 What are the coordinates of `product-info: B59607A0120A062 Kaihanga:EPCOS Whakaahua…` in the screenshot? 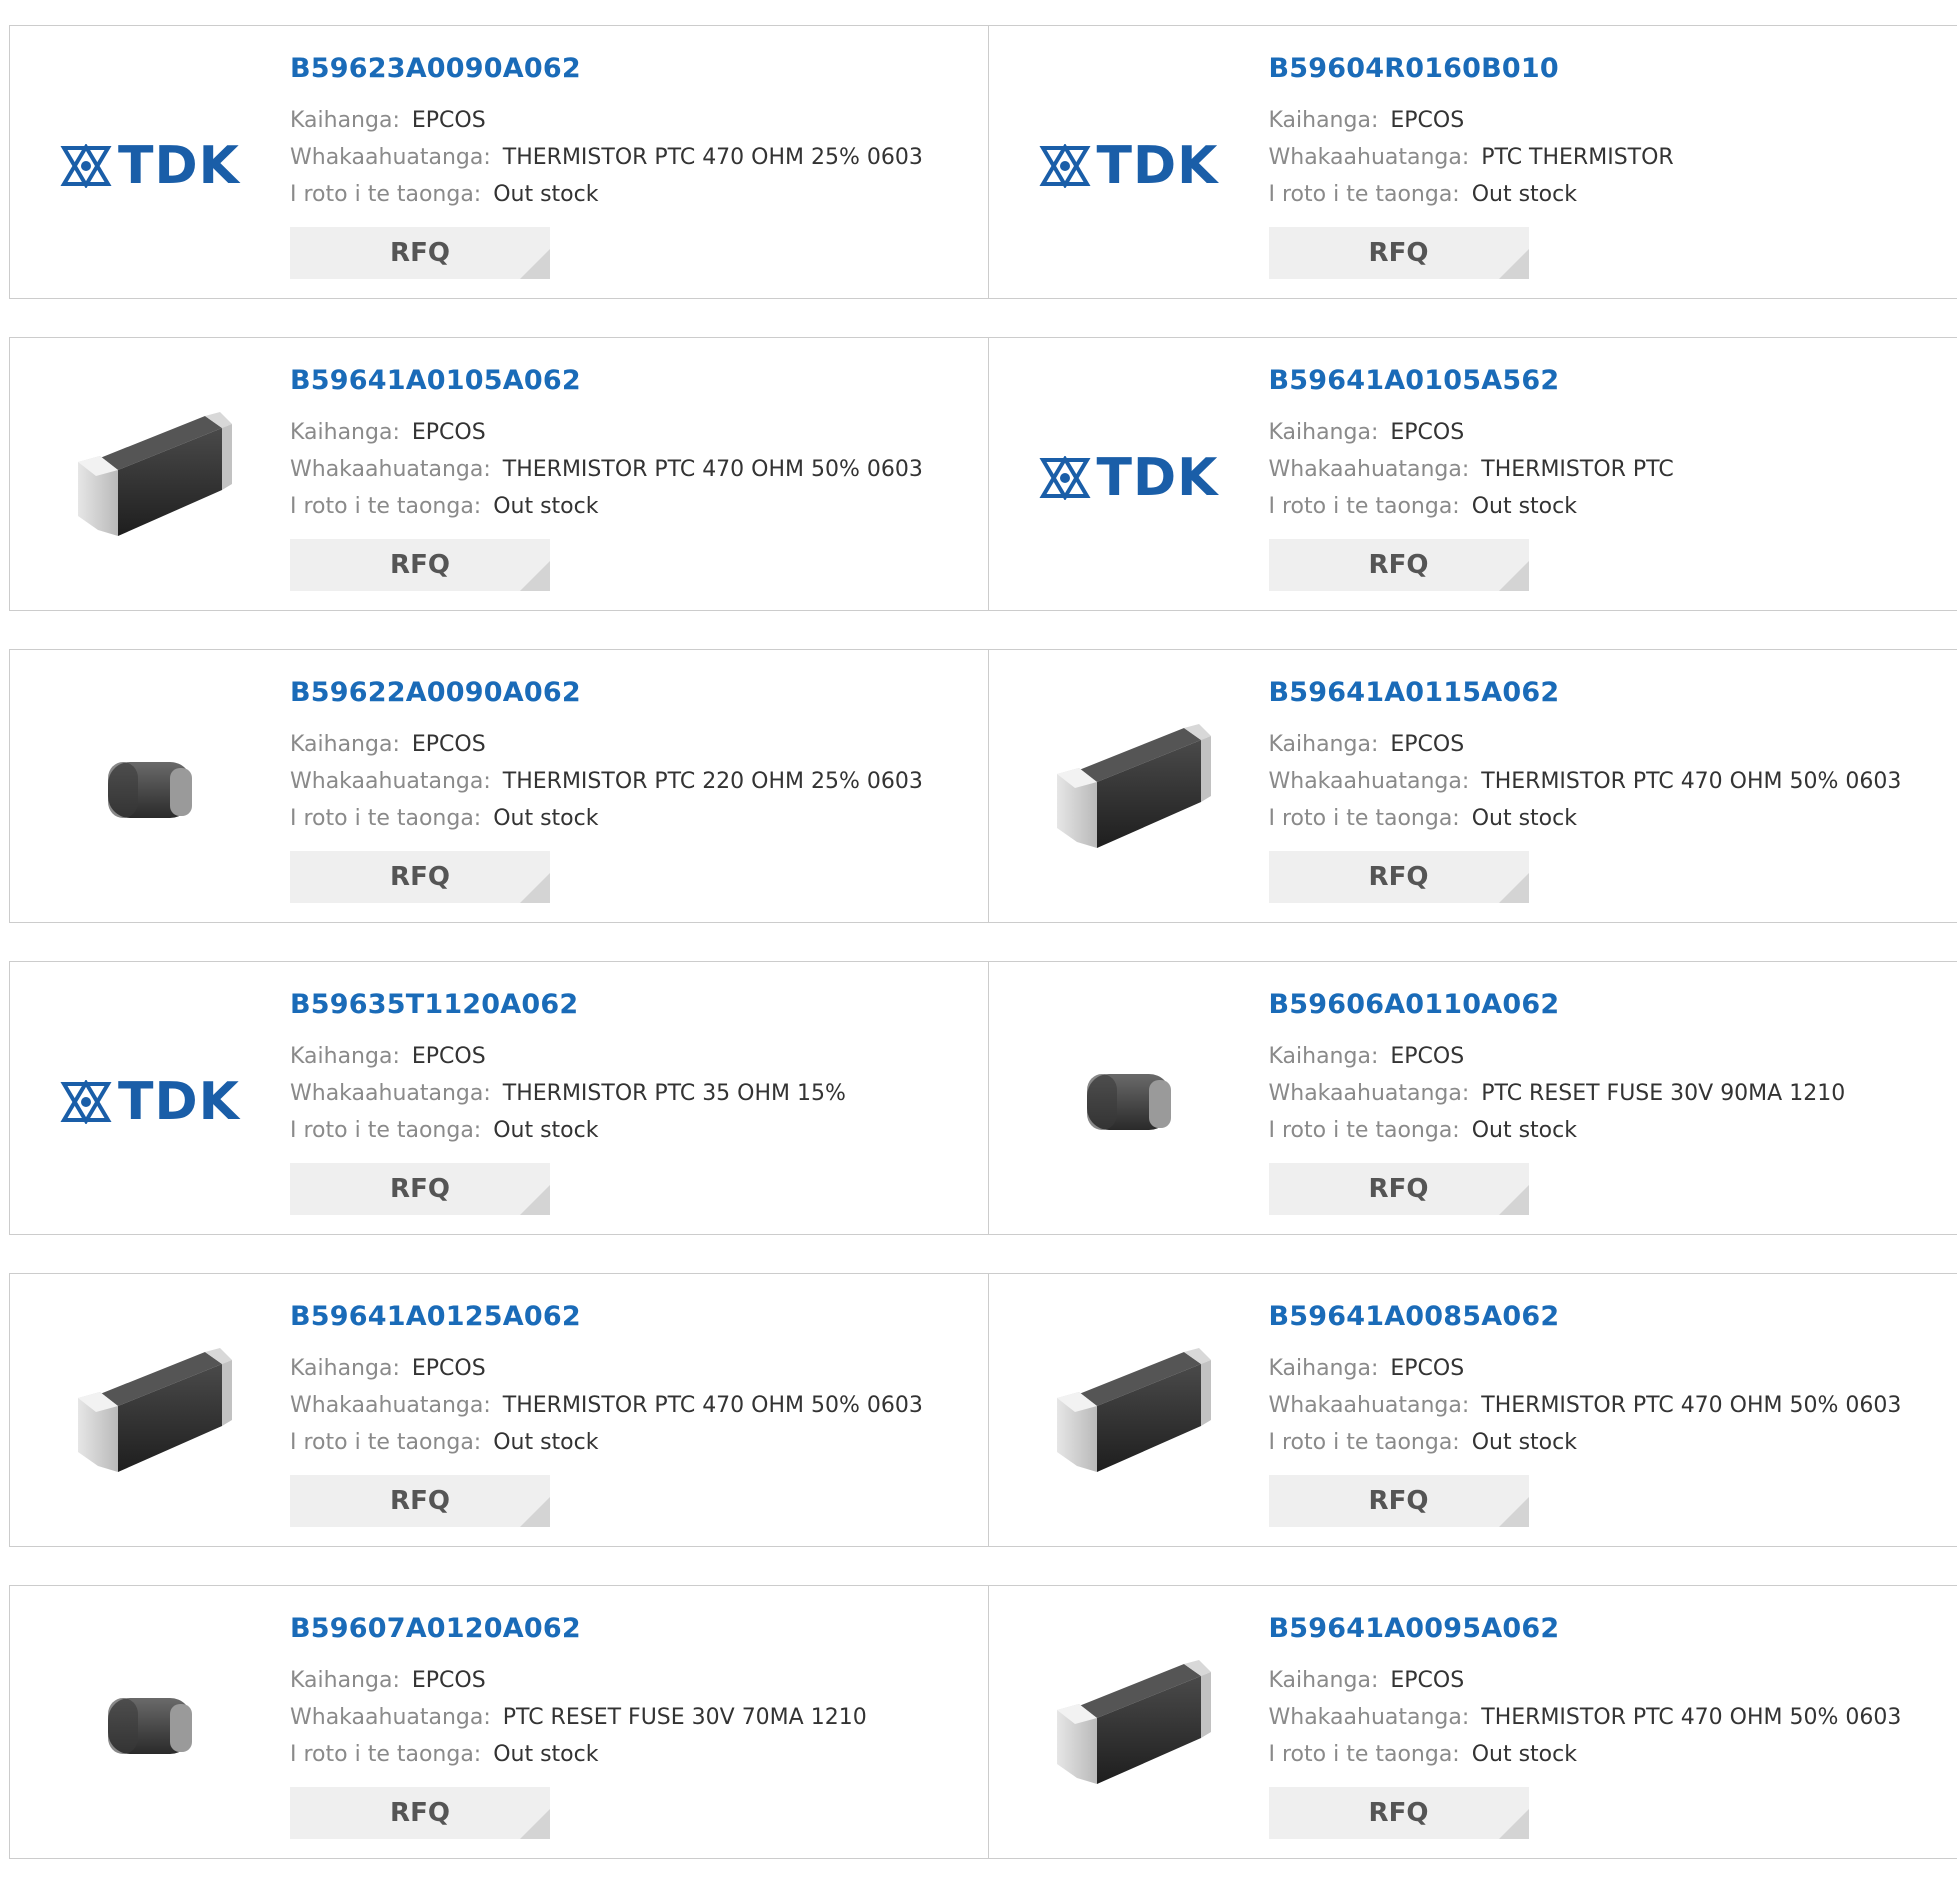 It's located at (578, 1726).